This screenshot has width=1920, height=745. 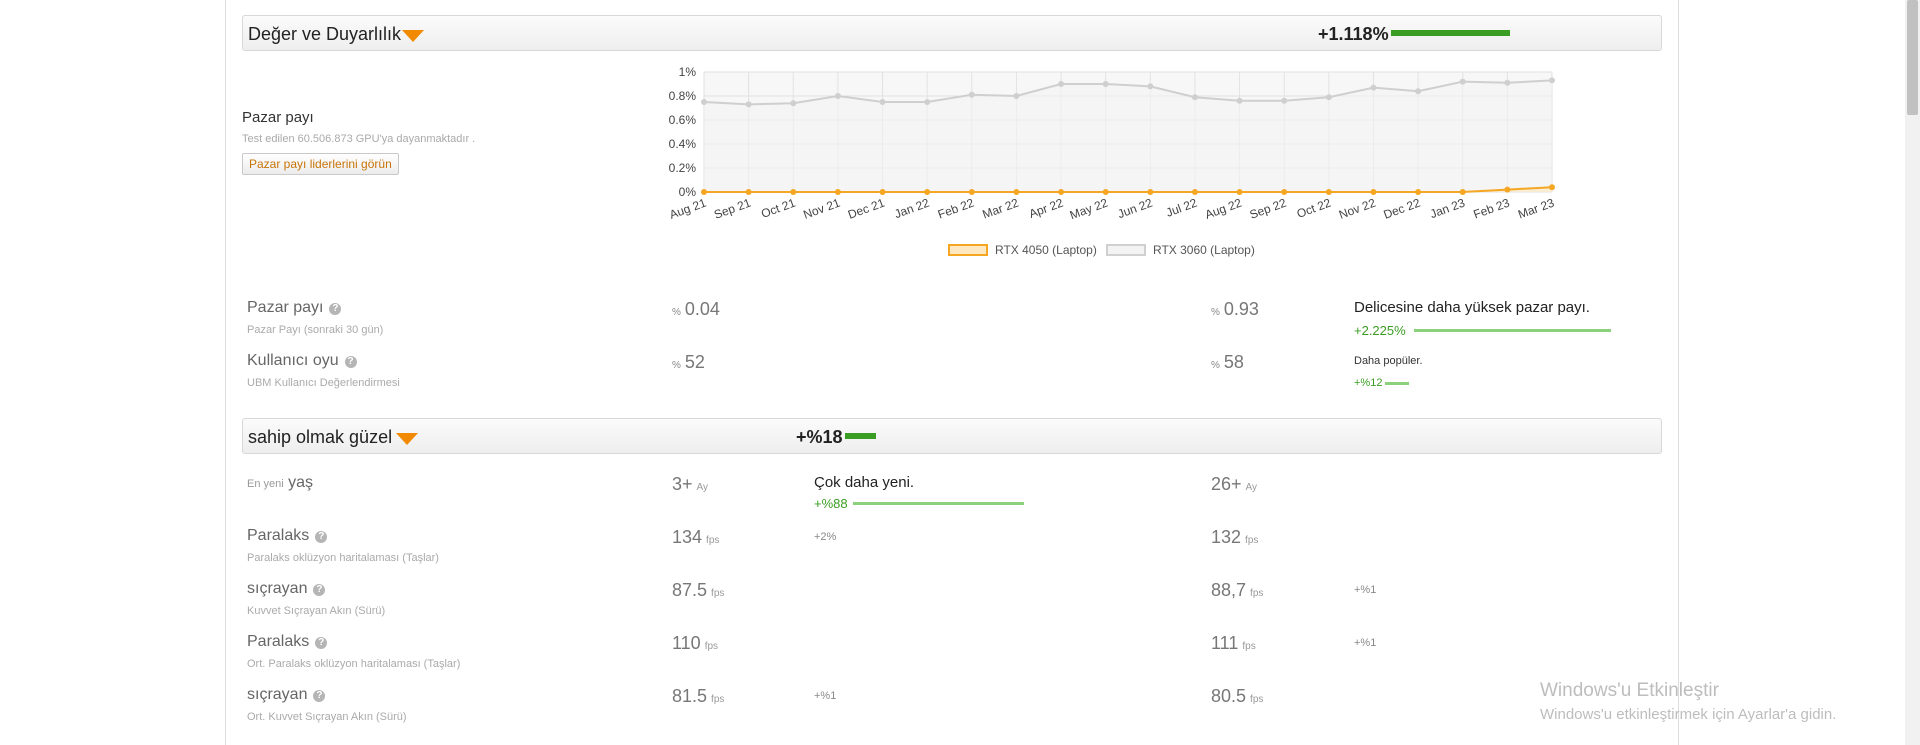 I want to click on row-label-text: Pazar payı, so click(x=285, y=307).